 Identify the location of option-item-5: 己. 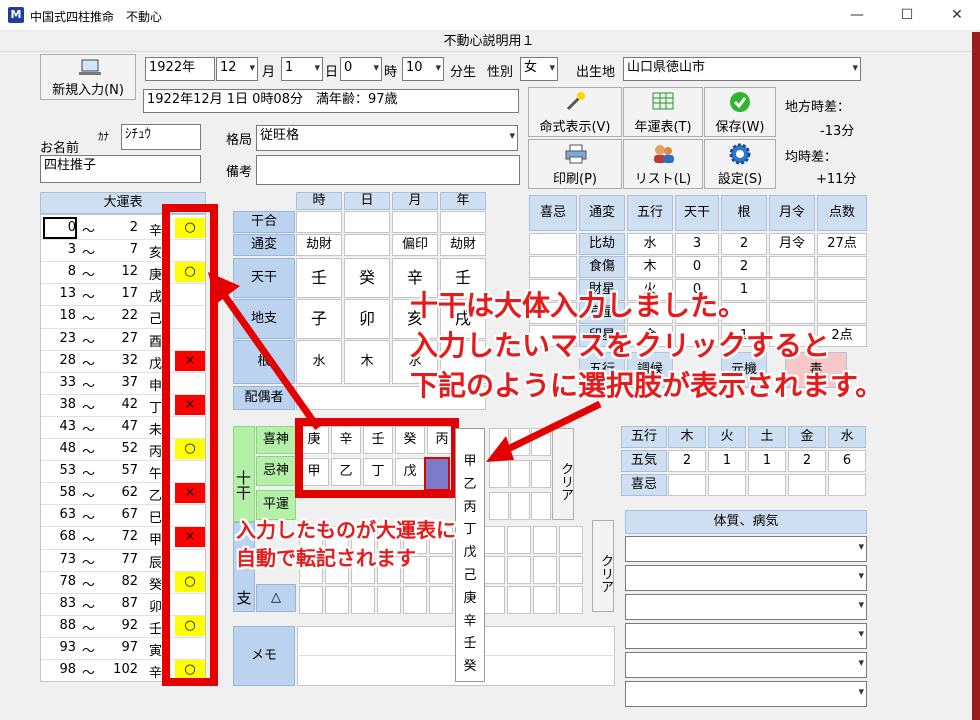
(470, 573).